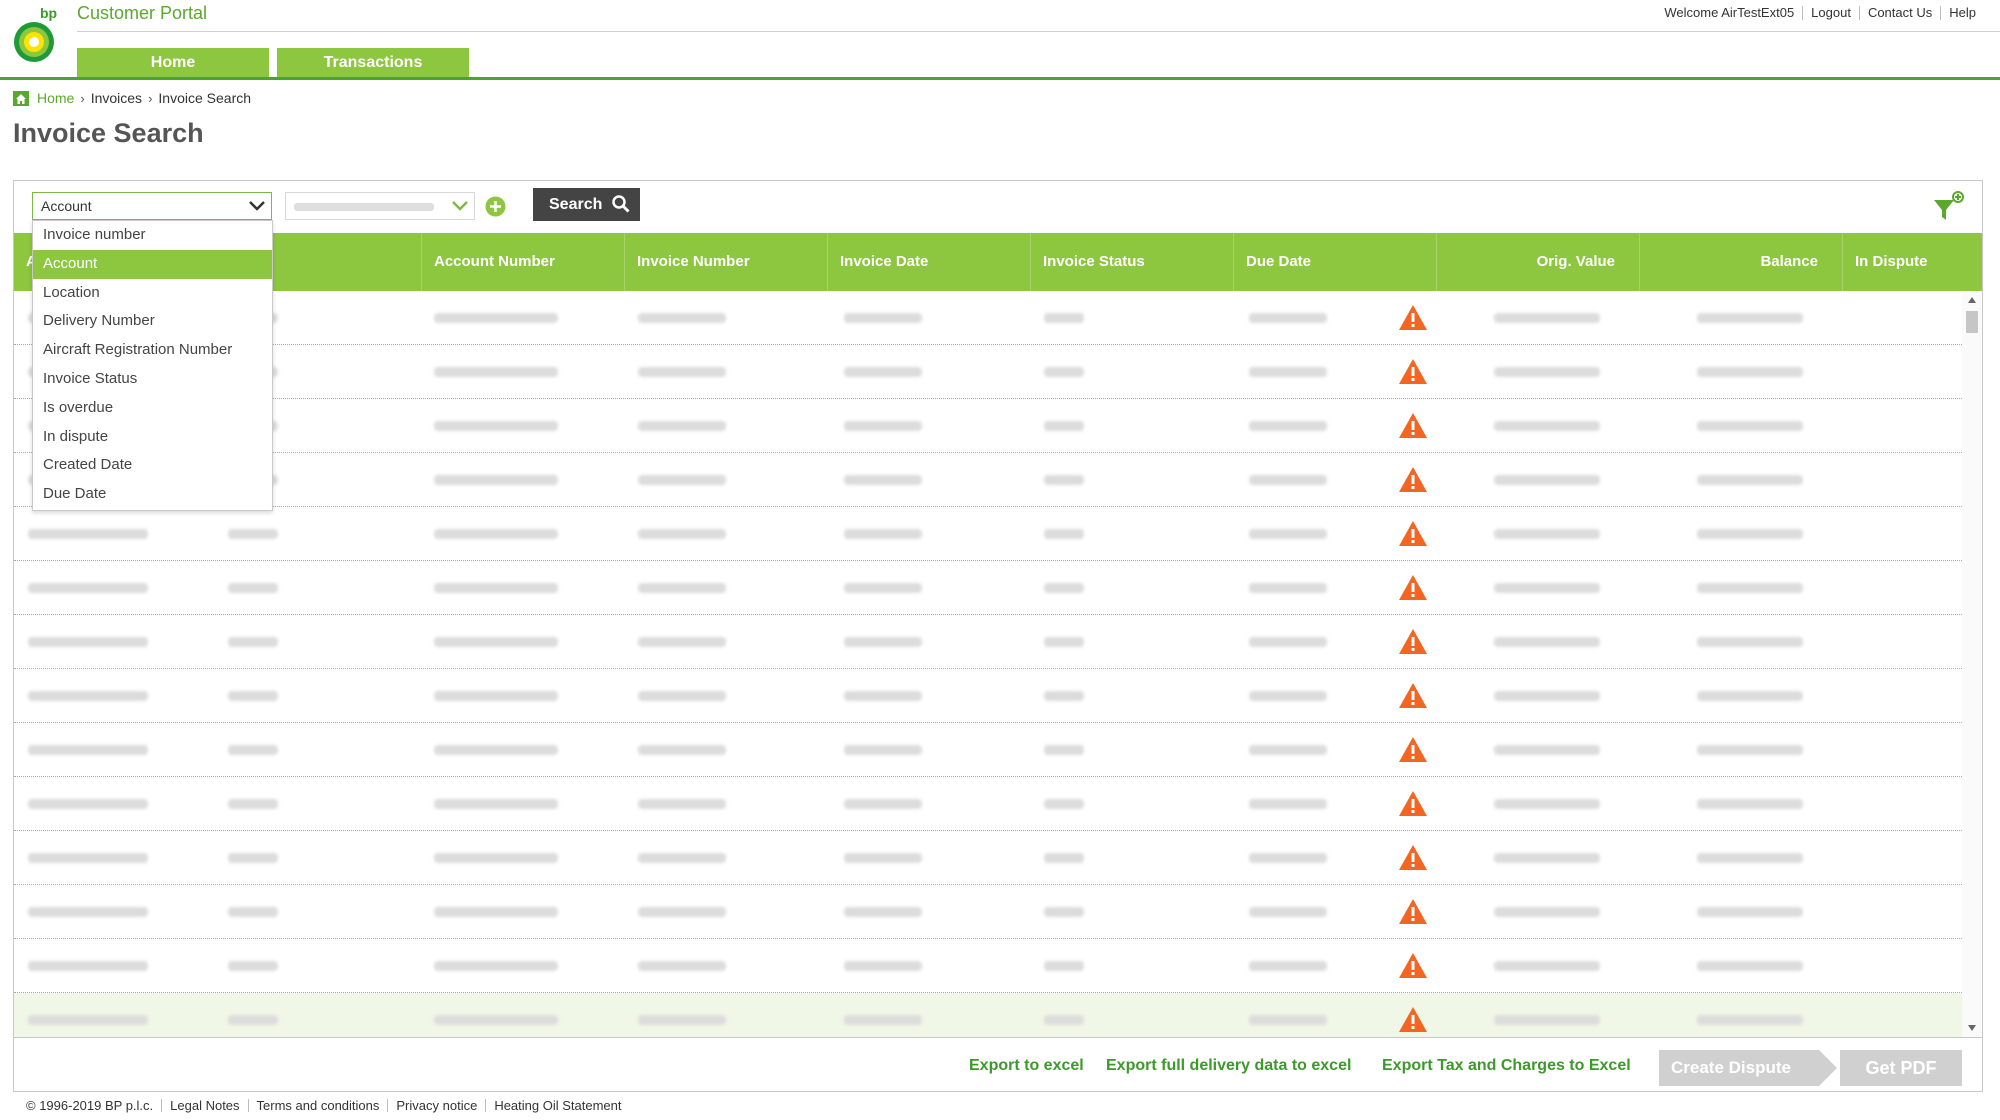  I want to click on bp-logo: bp, so click(34, 35).